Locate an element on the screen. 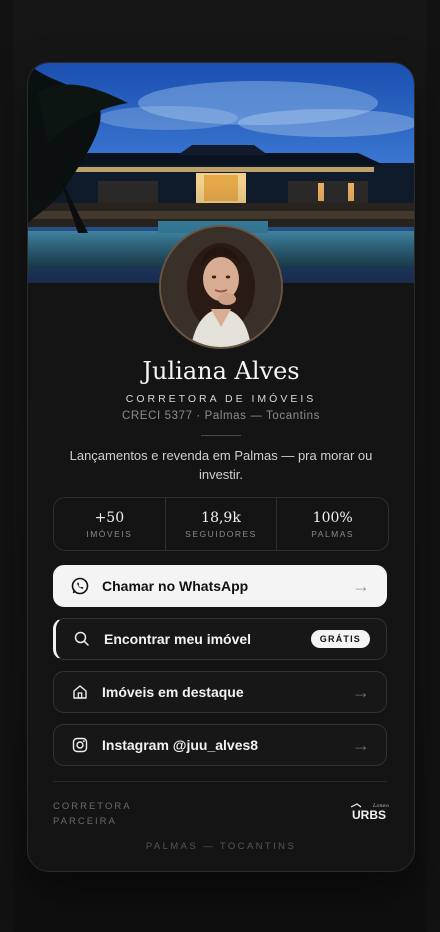  home-icon is located at coordinates (80, 692).